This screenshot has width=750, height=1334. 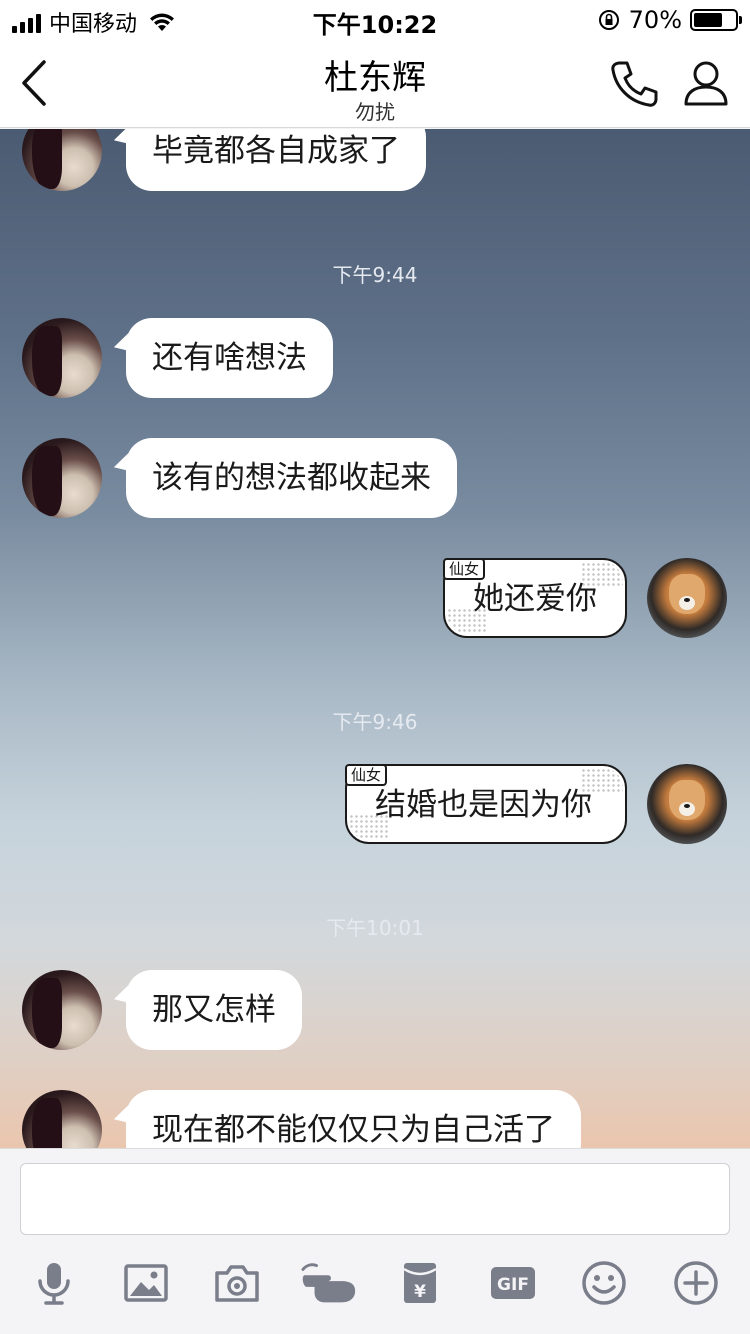 I want to click on message-bubble-left: 毕竟都各自成家了, so click(x=276, y=160).